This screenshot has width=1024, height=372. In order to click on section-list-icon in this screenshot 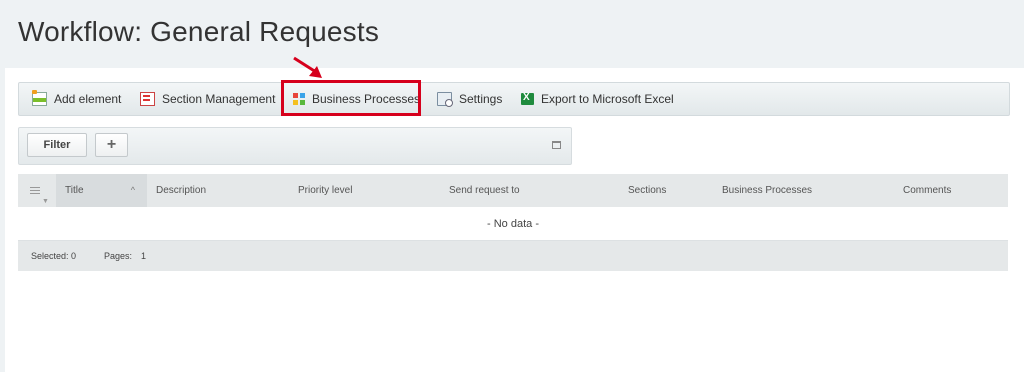, I will do `click(147, 99)`.